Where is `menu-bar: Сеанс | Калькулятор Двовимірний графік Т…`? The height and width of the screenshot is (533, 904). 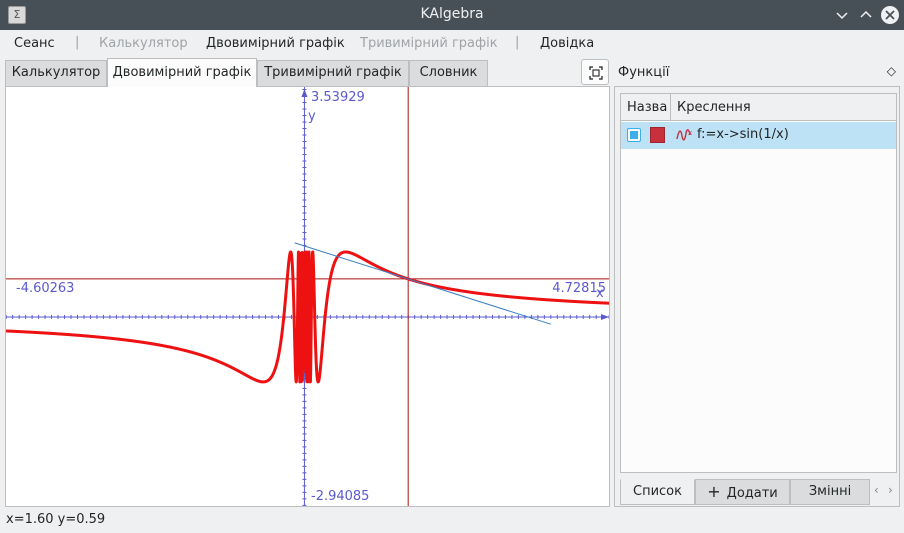
menu-bar: Сеанс | Калькулятор Двовимірний графік Т… is located at coordinates (452, 44).